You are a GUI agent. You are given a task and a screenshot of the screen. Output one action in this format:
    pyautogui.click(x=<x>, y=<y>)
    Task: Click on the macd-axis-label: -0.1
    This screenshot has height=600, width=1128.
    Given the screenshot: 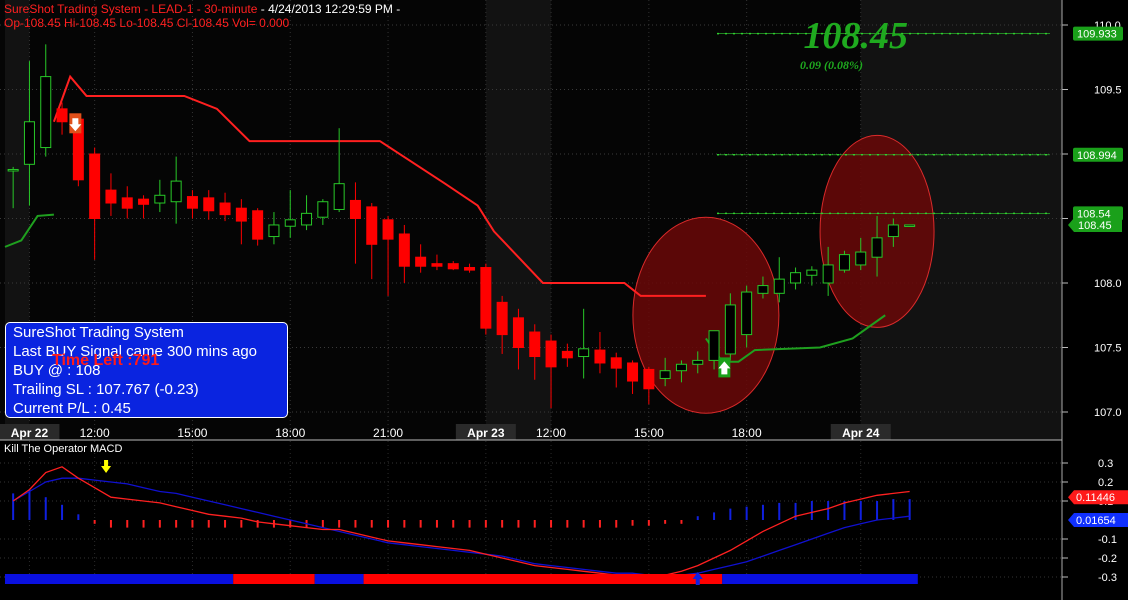 What is the action you would take?
    pyautogui.click(x=1107, y=540)
    